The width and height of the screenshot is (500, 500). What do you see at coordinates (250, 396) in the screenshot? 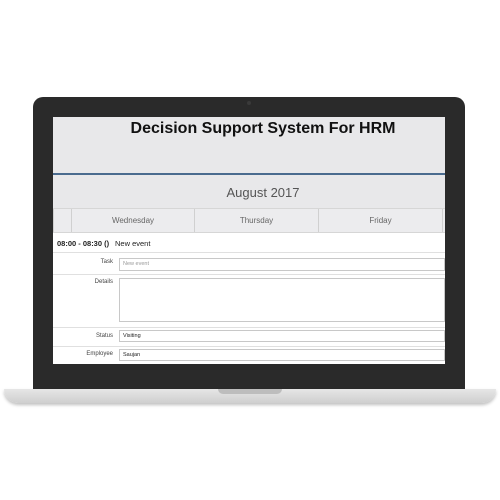
I see `laptop-base` at bounding box center [250, 396].